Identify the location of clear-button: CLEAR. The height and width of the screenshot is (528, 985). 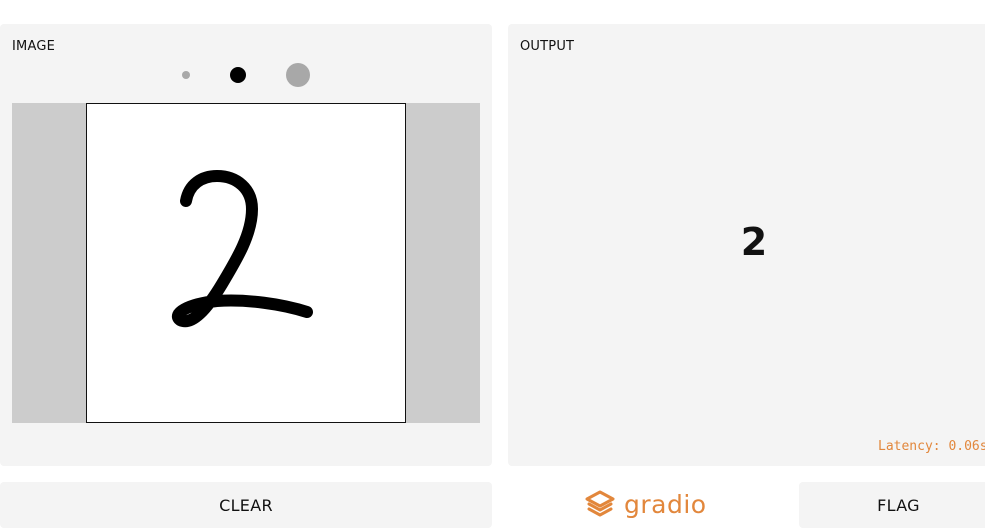
(246, 505).